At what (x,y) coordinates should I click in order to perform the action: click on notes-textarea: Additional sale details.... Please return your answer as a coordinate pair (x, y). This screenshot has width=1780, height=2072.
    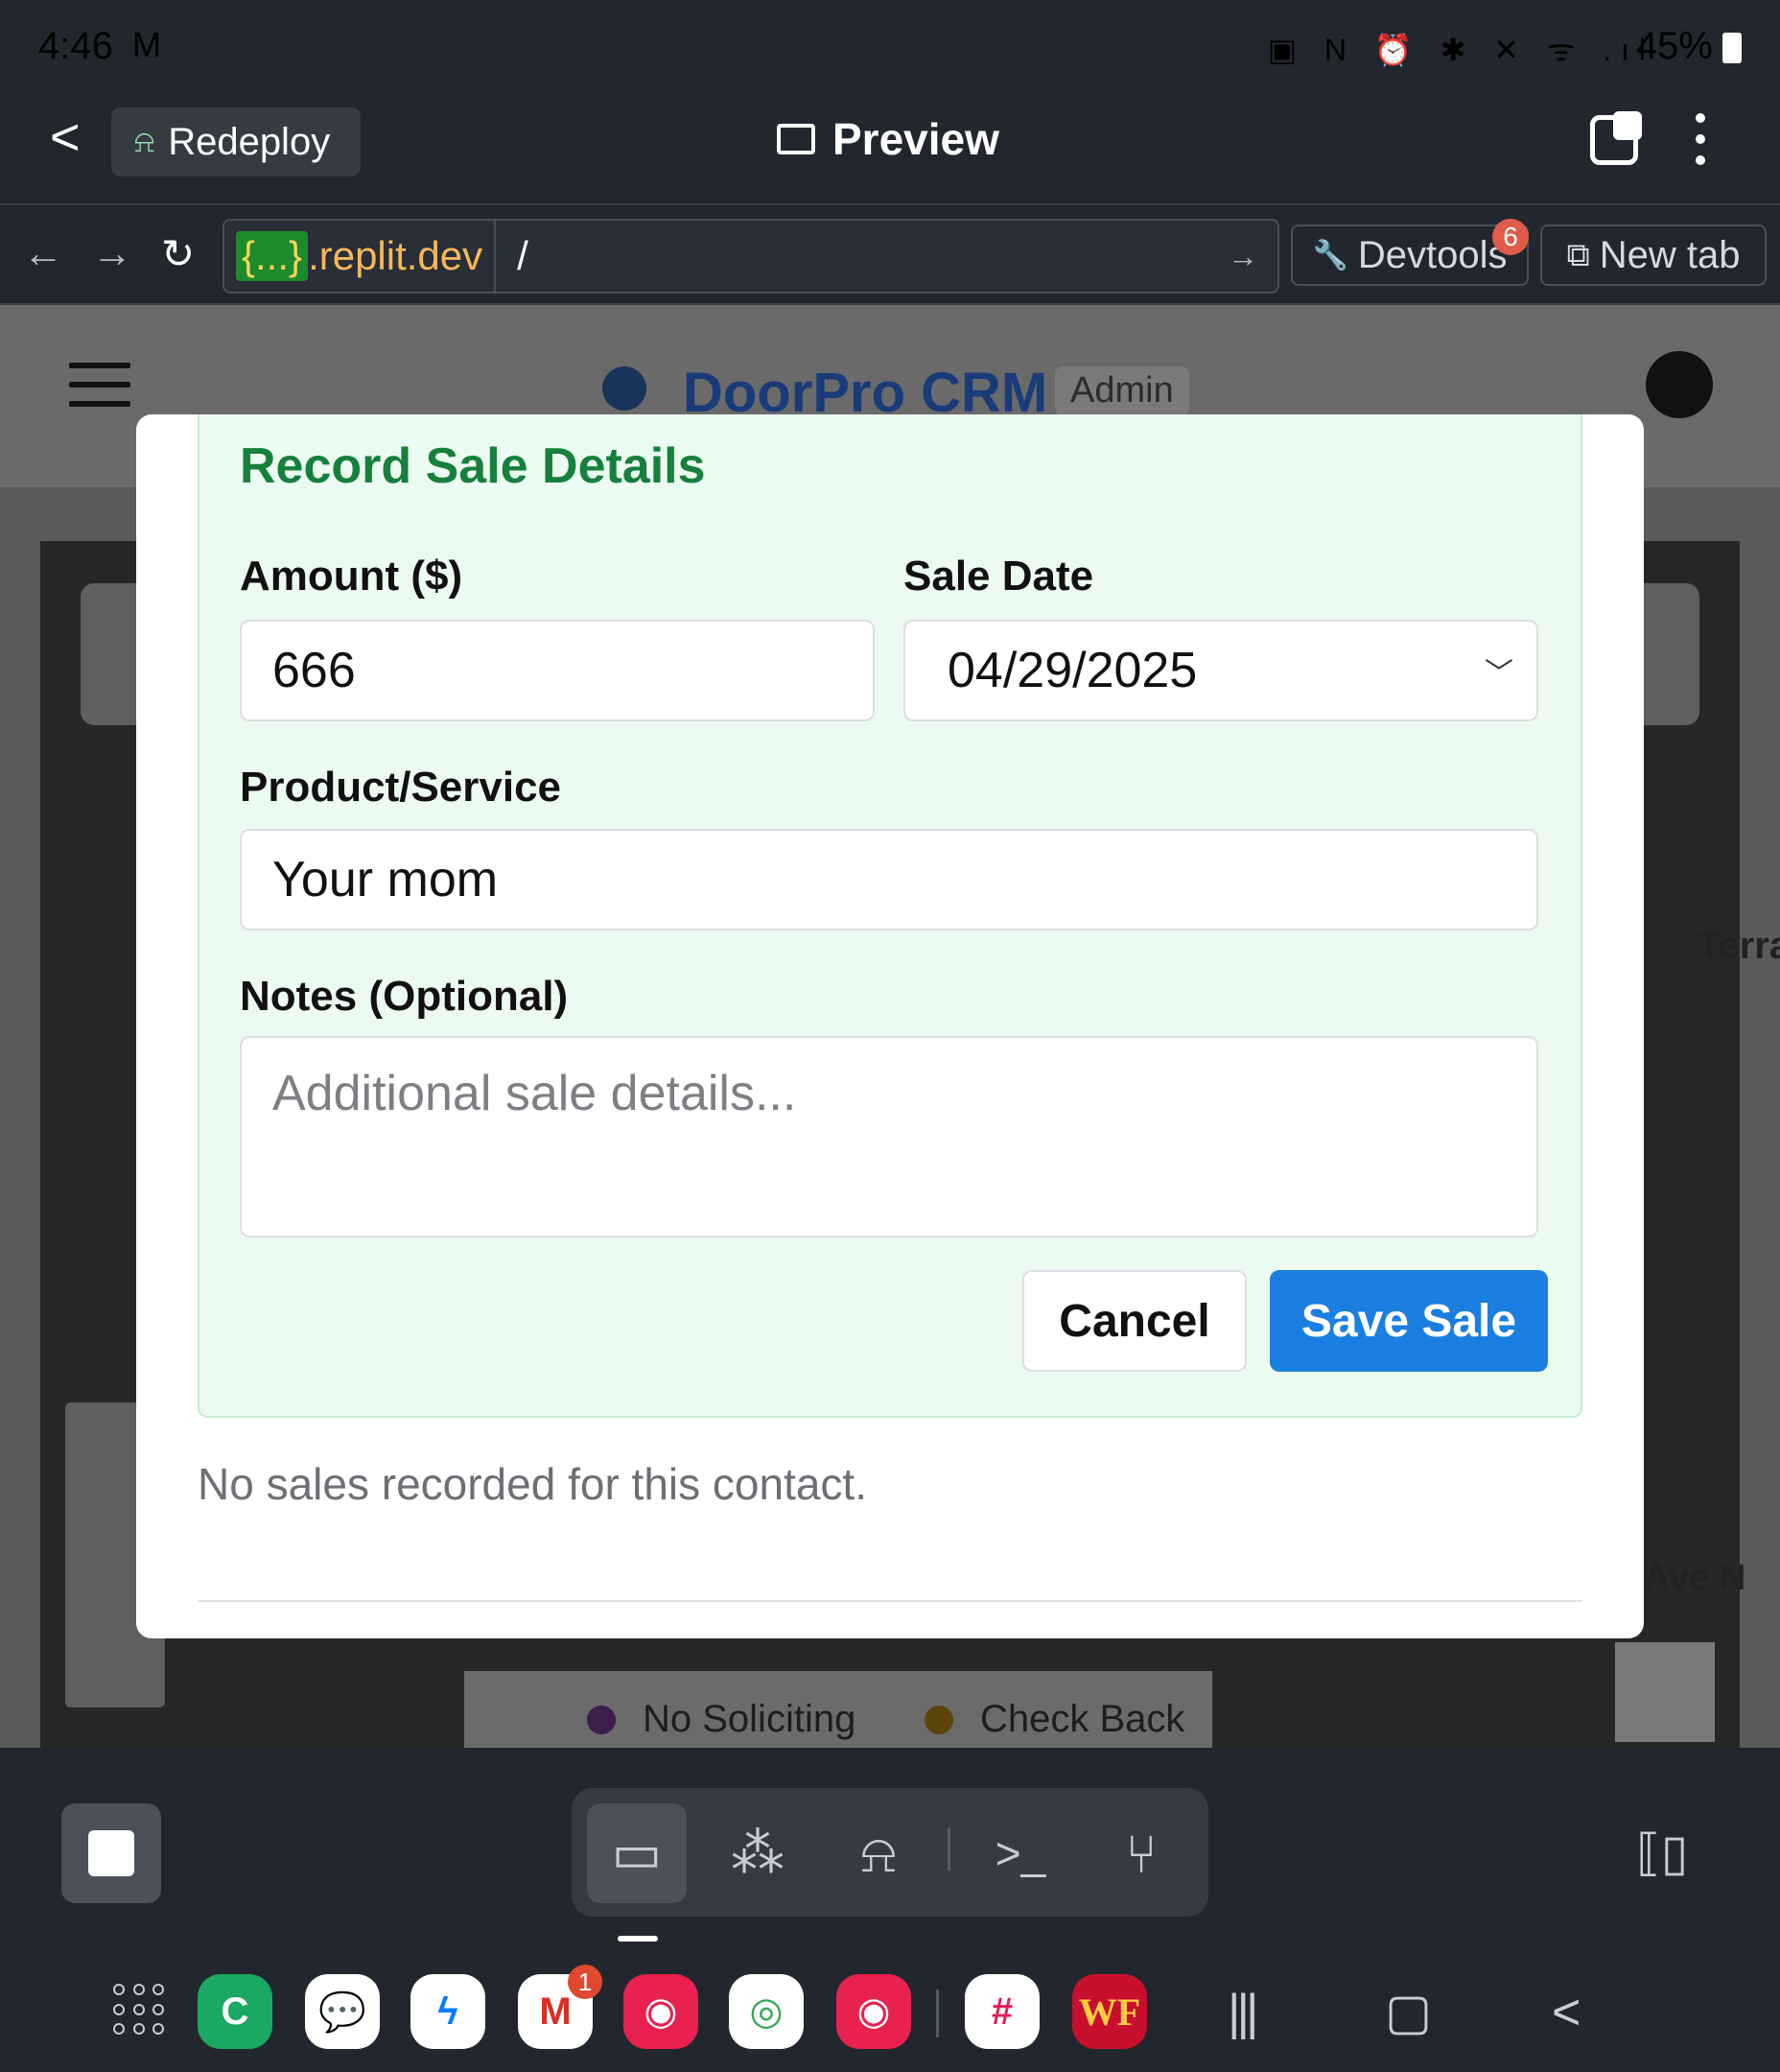
    Looking at the image, I should click on (889, 1136).